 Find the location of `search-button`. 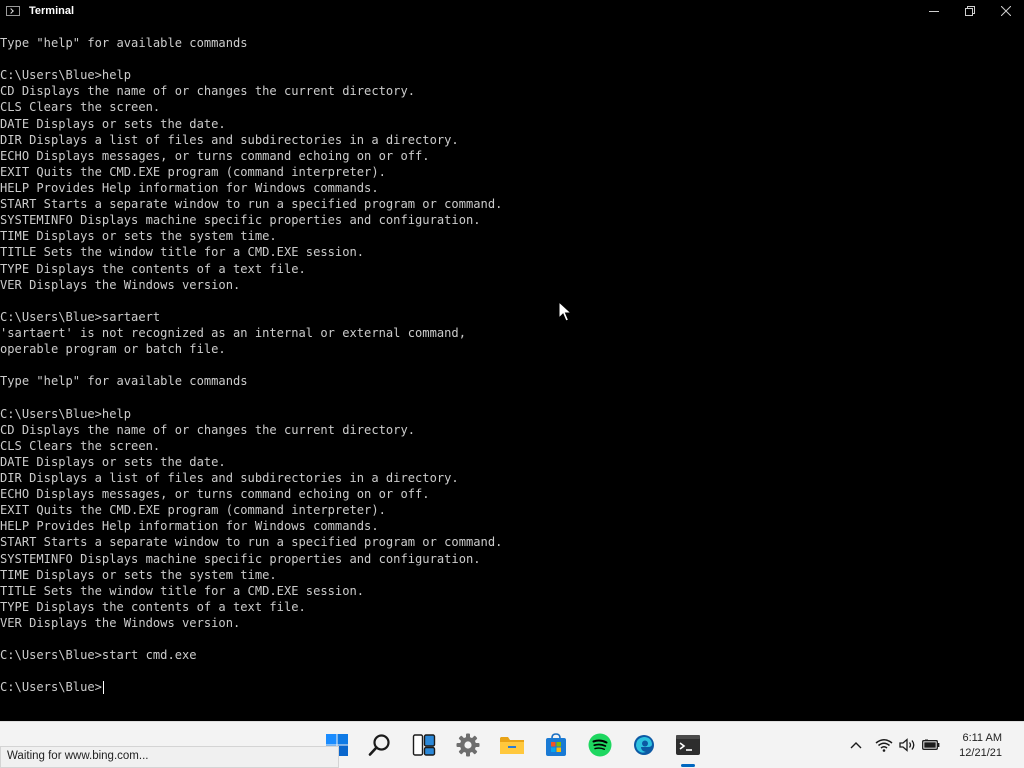

search-button is located at coordinates (380, 745).